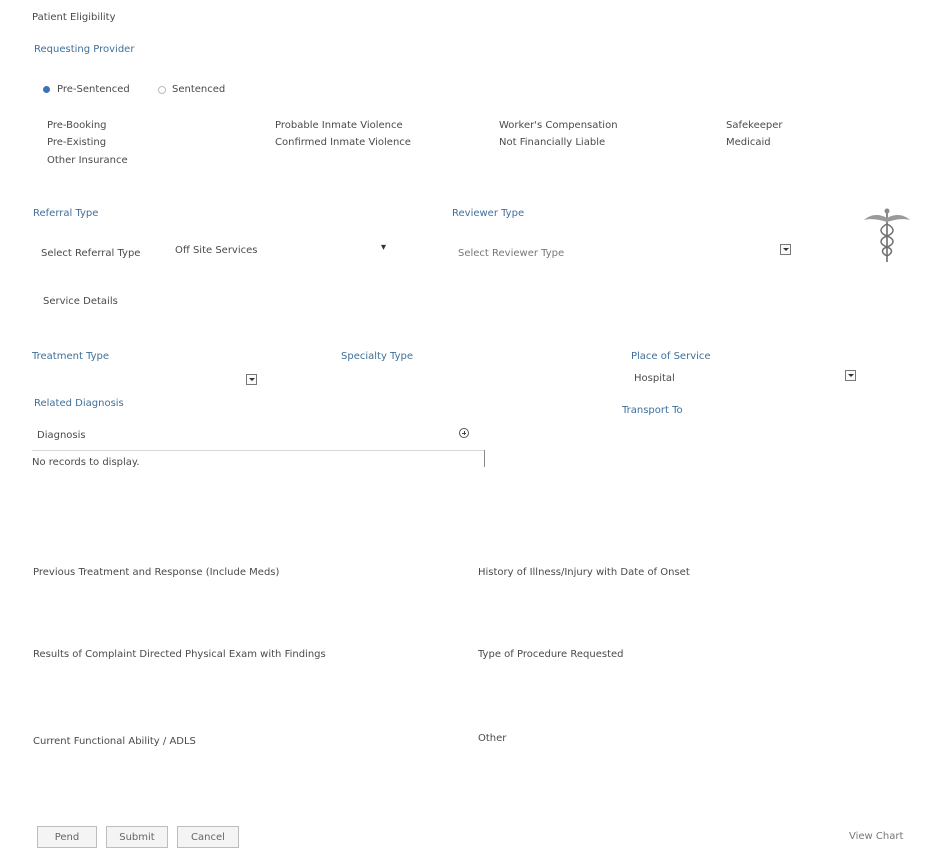  Describe the element at coordinates (492, 738) in the screenshot. I see `other-label: Other` at that location.